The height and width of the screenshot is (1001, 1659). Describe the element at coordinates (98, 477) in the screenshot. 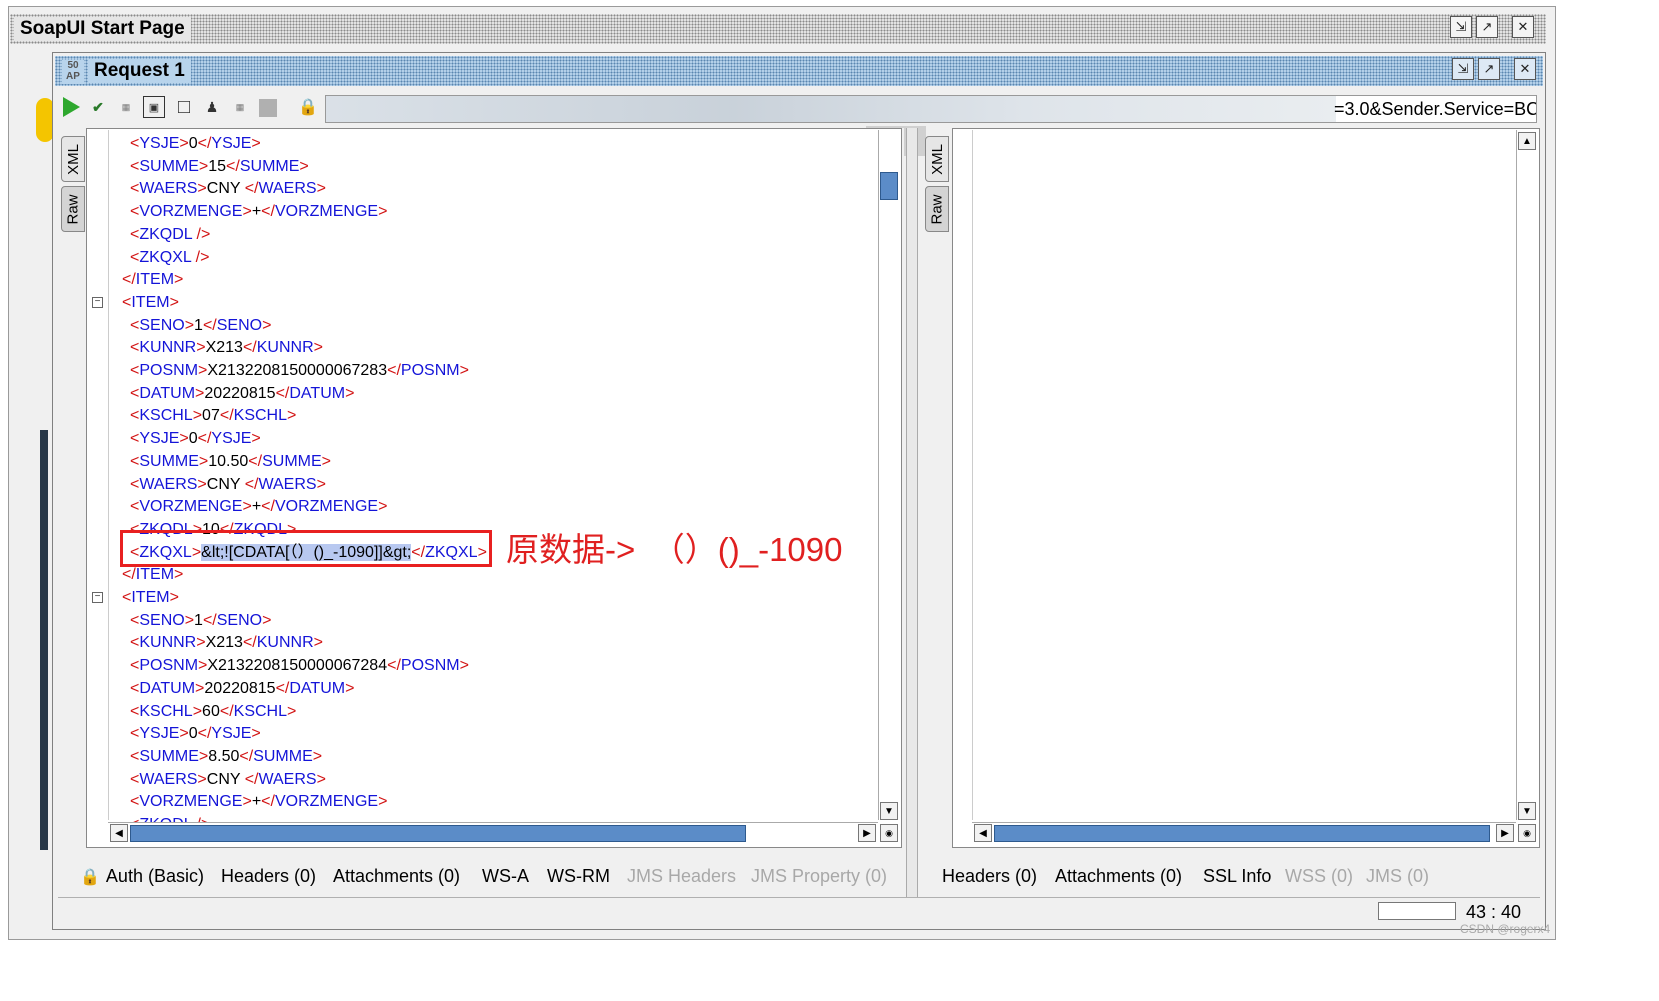

I see `left-fold-area: − −` at that location.